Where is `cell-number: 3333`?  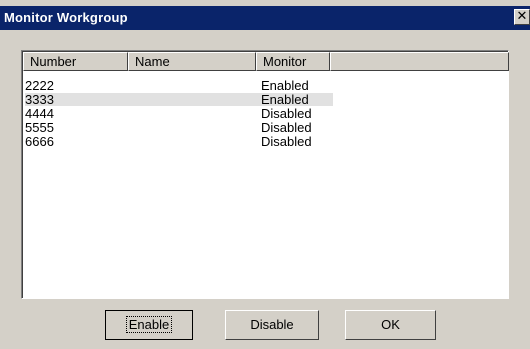
cell-number: 3333 is located at coordinates (39, 99).